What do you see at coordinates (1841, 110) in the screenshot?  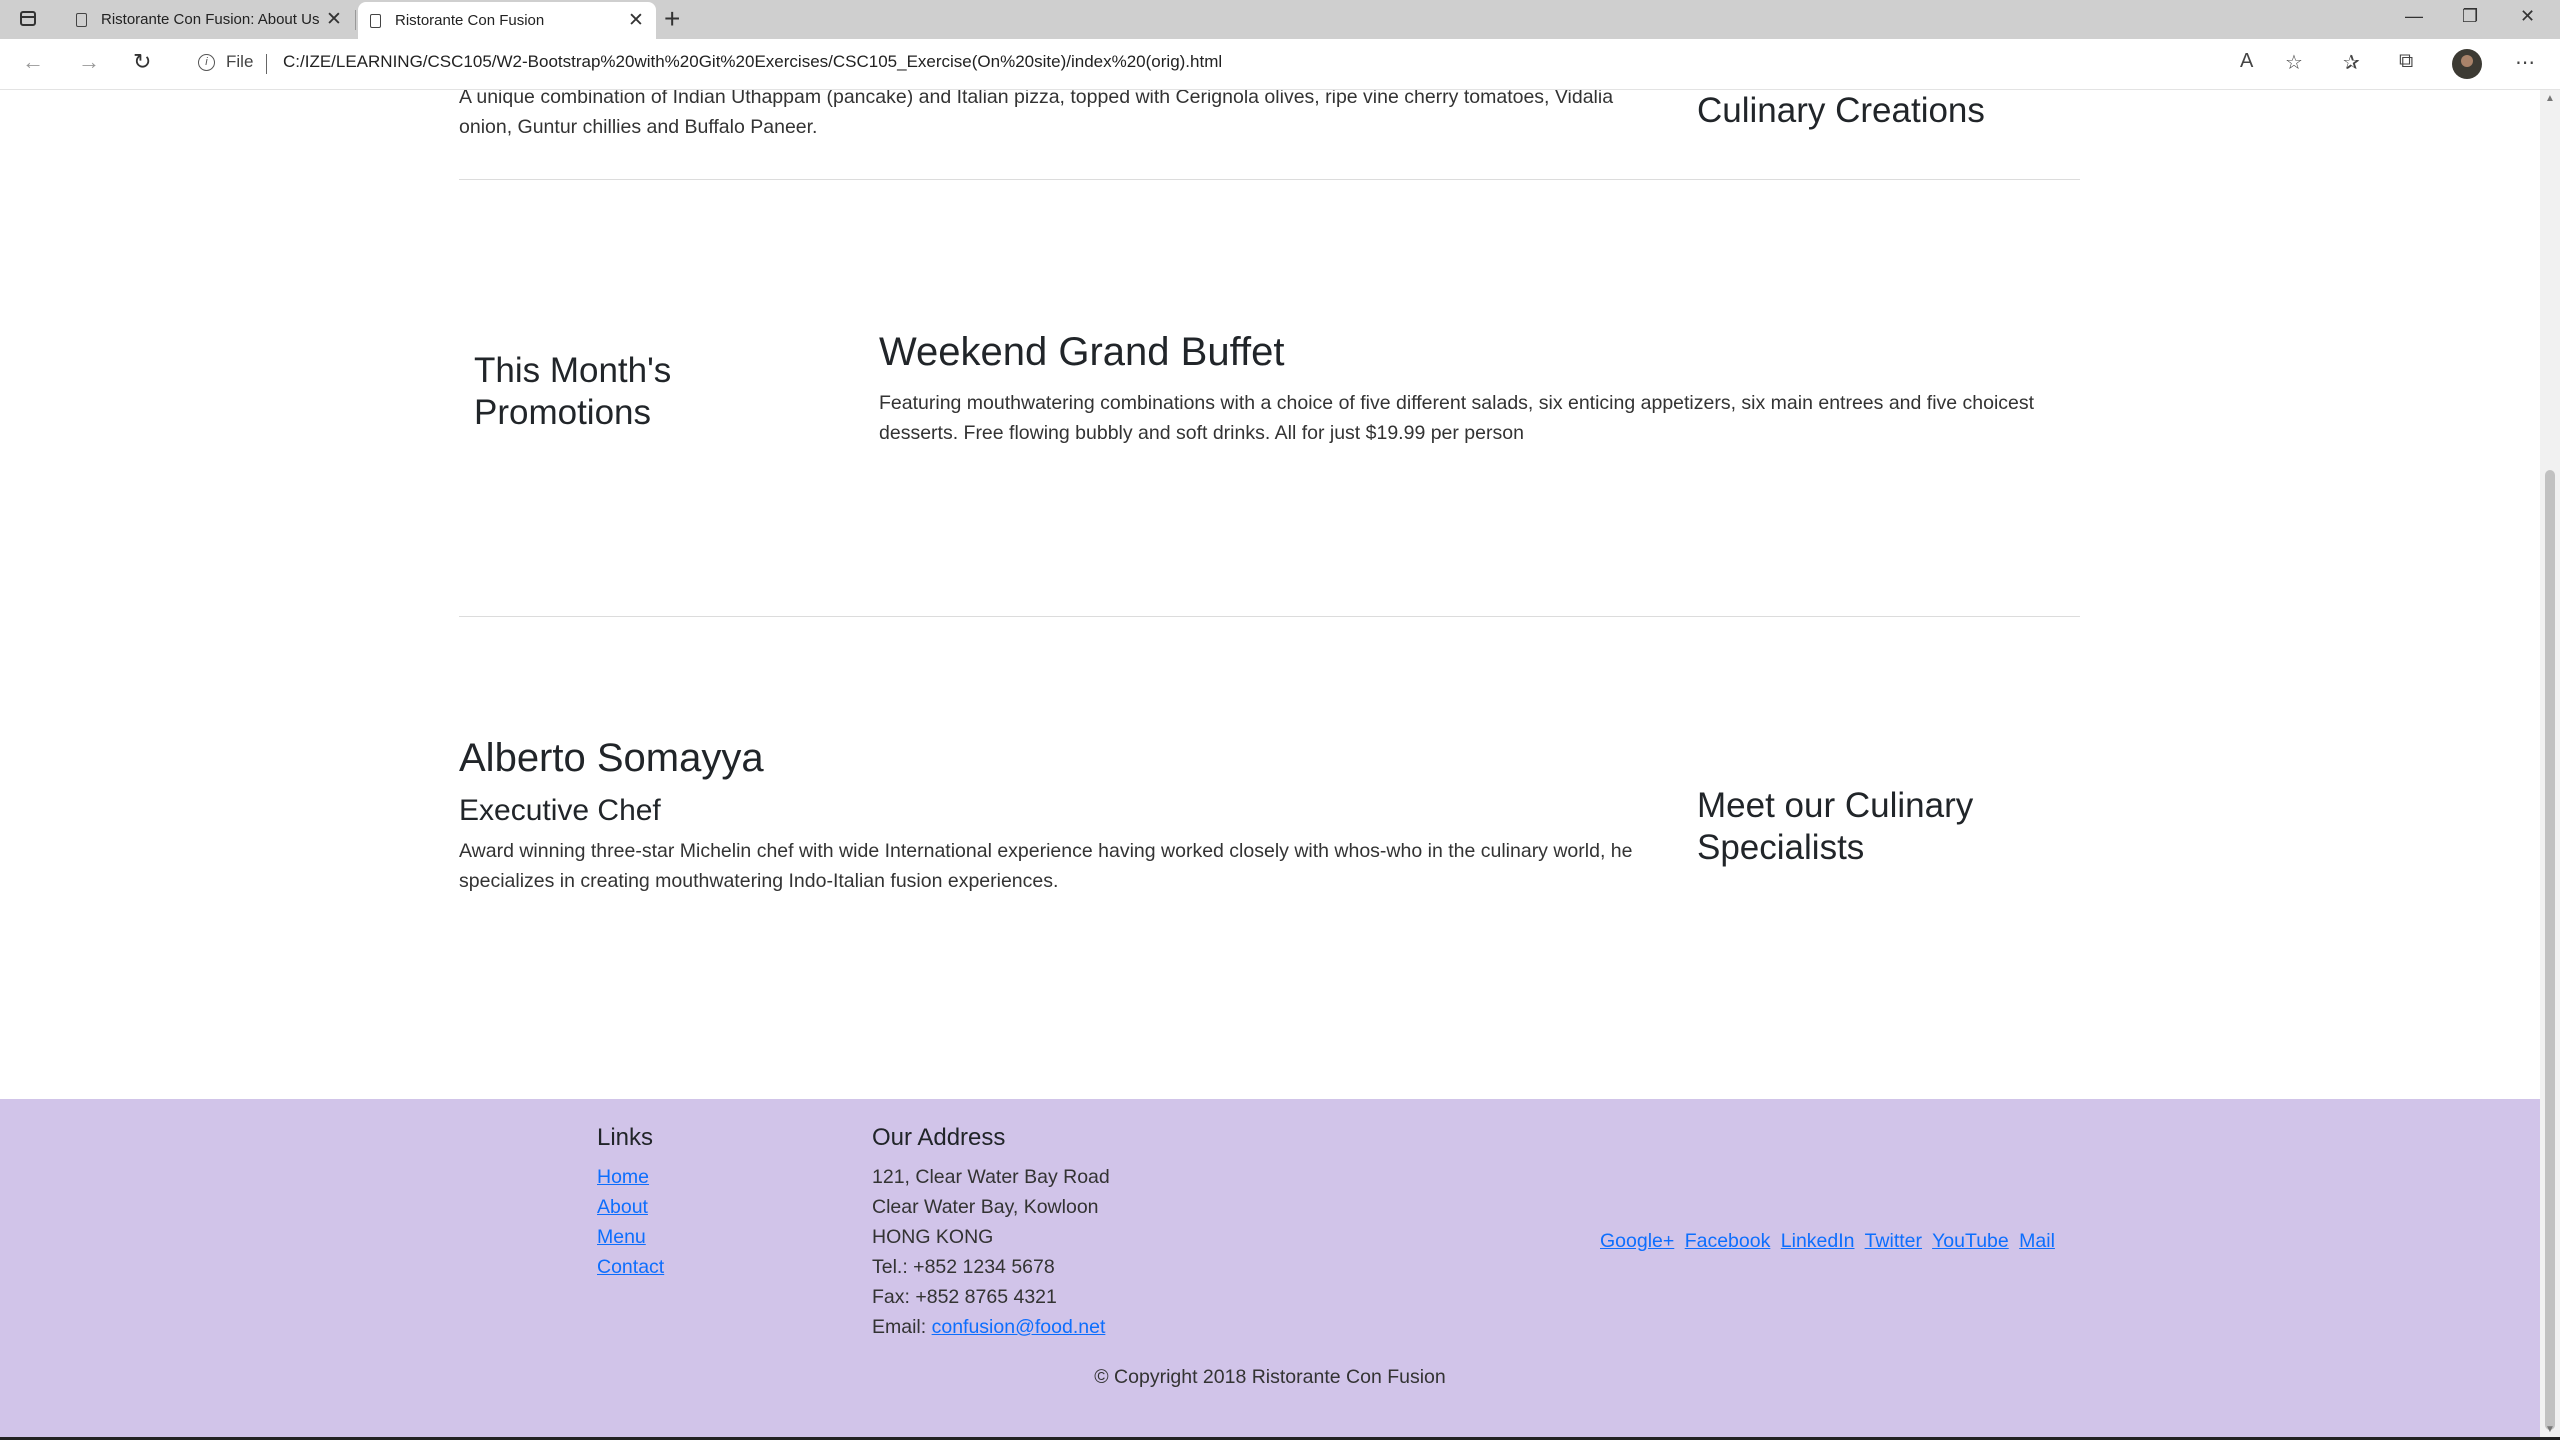 I see `culinary-creations-heading: Culinary Creations` at bounding box center [1841, 110].